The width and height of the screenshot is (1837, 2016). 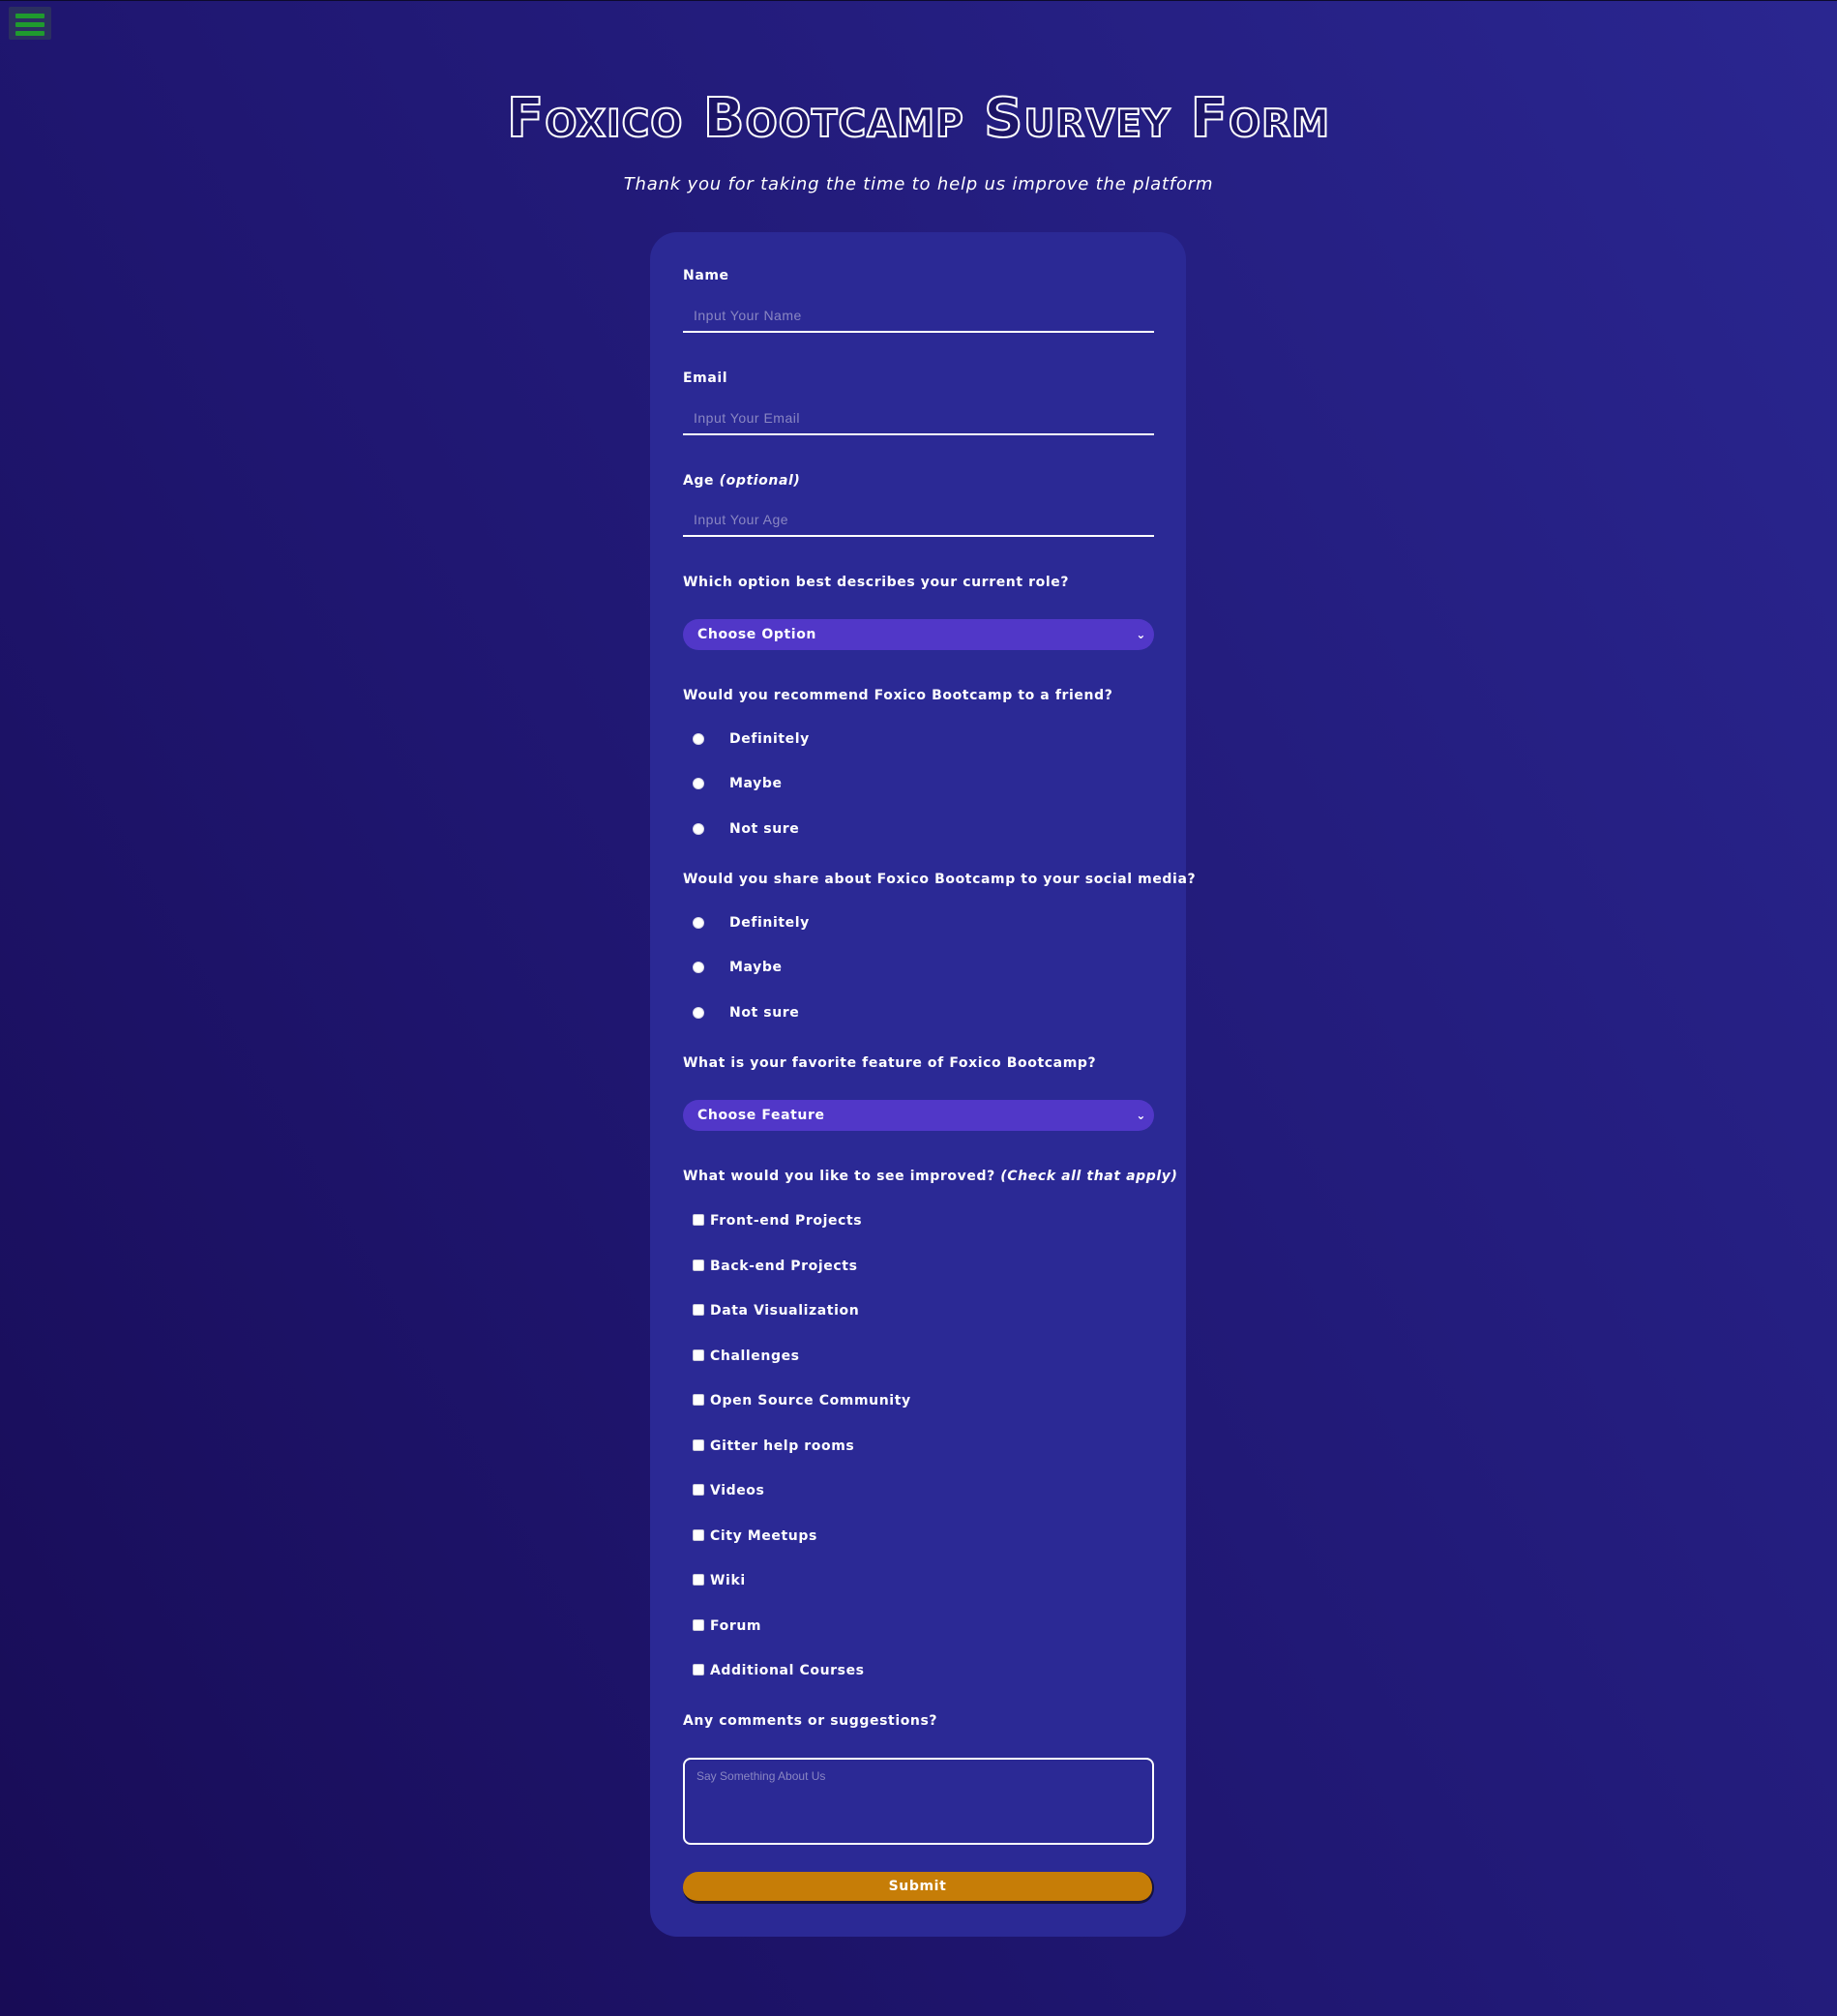 What do you see at coordinates (919, 0) in the screenshot?
I see `top-border` at bounding box center [919, 0].